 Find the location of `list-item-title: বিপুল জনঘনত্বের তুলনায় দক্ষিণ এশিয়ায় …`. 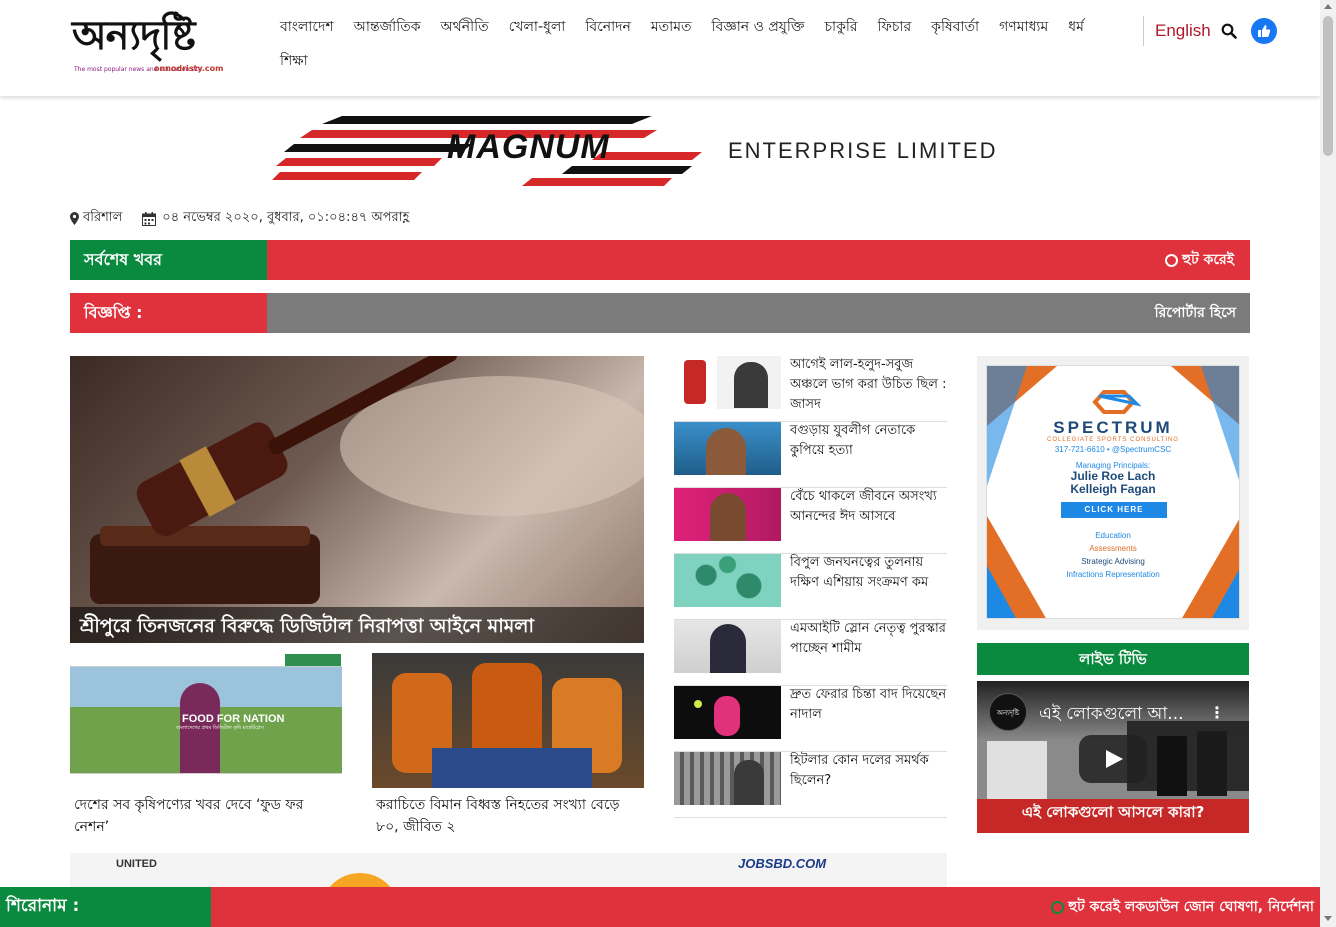

list-item-title: বিপুল জনঘনত্বের তুলনায় দক্ষিণ এশিয়ায় … is located at coordinates (859, 572).